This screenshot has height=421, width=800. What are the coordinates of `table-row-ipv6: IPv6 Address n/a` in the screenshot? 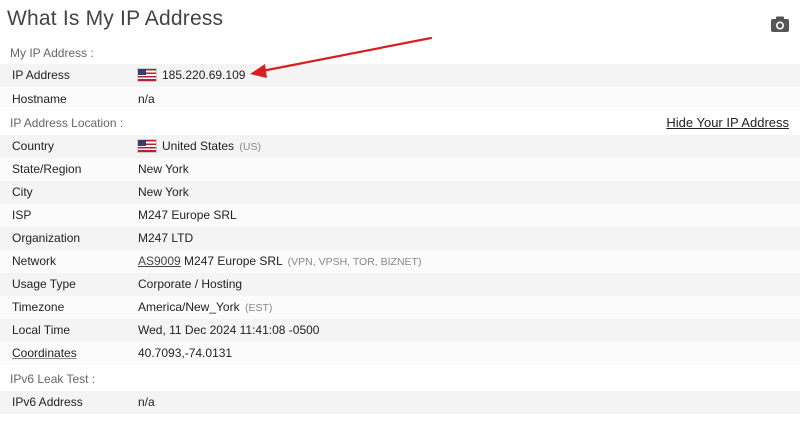 It's located at (400, 402).